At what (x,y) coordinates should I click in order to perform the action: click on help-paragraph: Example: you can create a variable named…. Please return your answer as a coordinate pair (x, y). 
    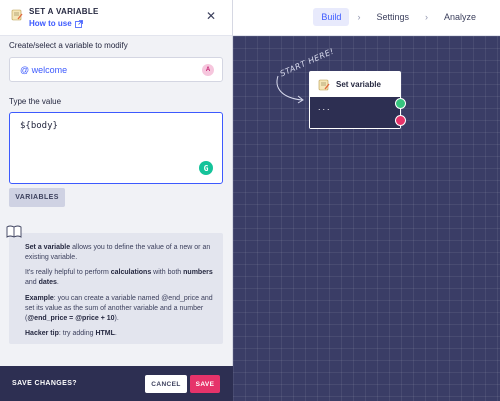
    Looking at the image, I should click on (119, 308).